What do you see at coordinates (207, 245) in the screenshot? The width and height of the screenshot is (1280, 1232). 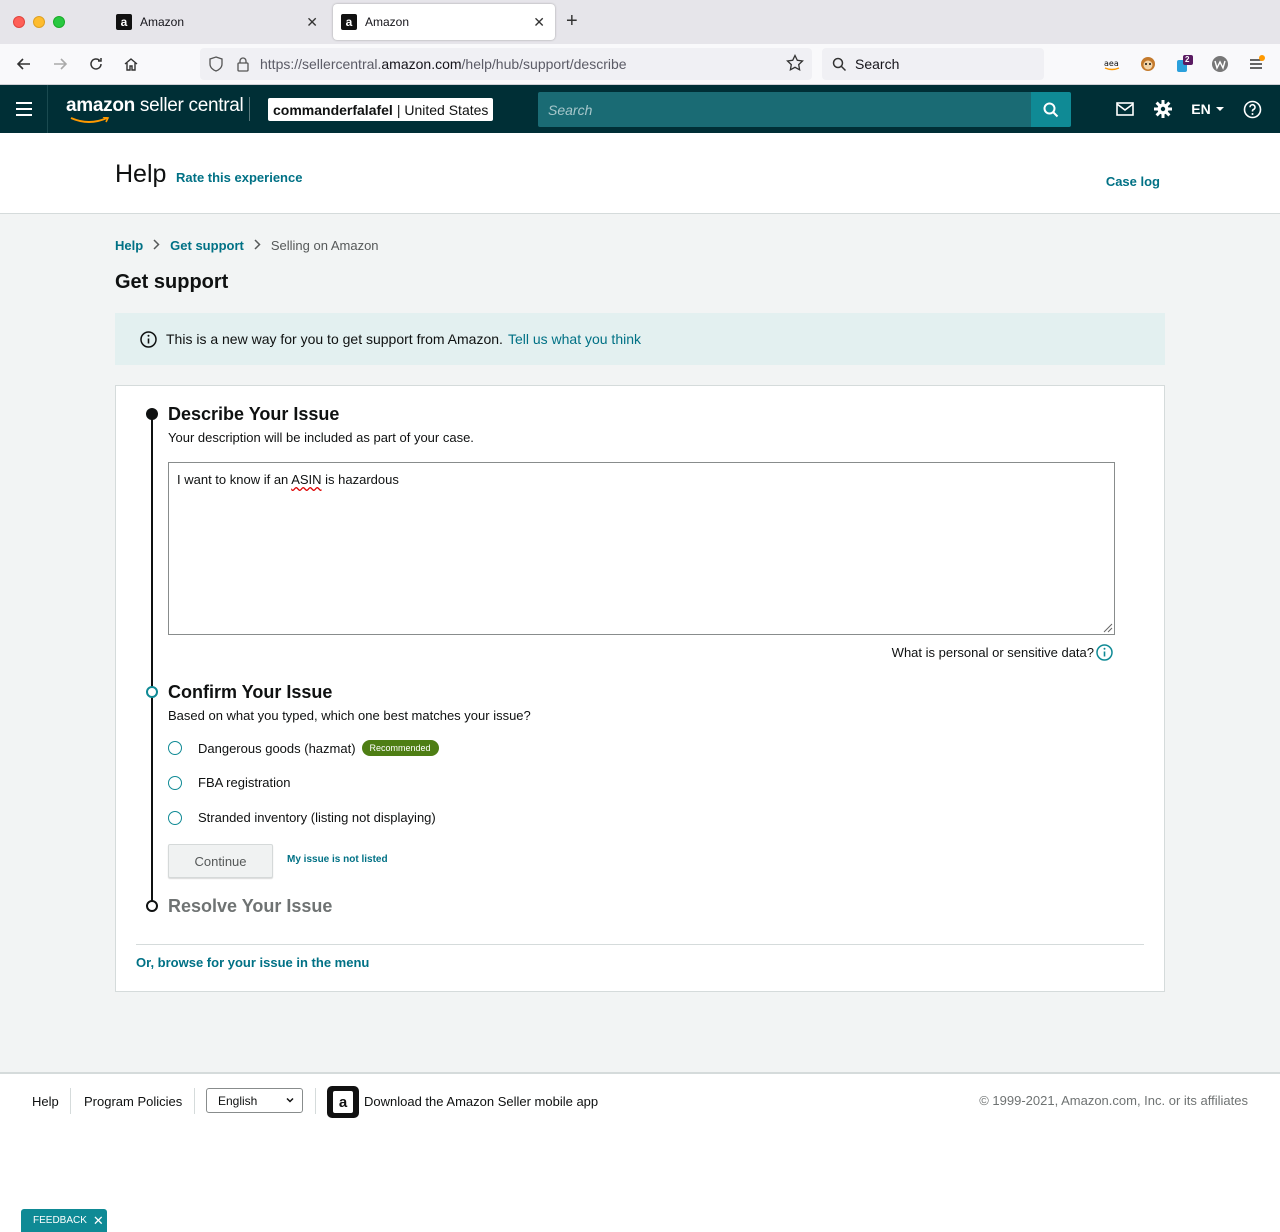 I see `breadcrumb-get-support: Get support` at bounding box center [207, 245].